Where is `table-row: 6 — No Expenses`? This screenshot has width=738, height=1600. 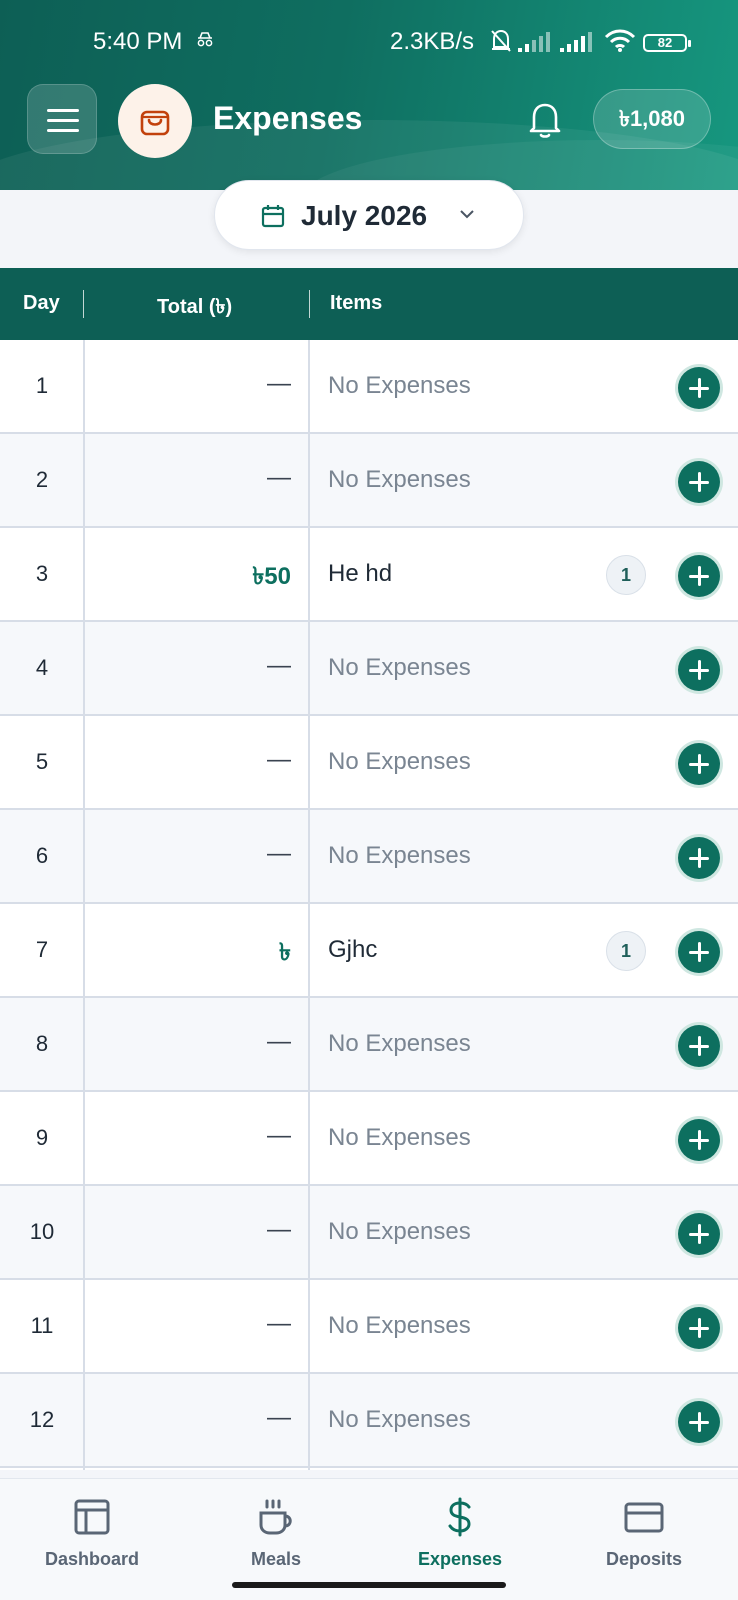
table-row: 6 — No Expenses is located at coordinates (369, 857).